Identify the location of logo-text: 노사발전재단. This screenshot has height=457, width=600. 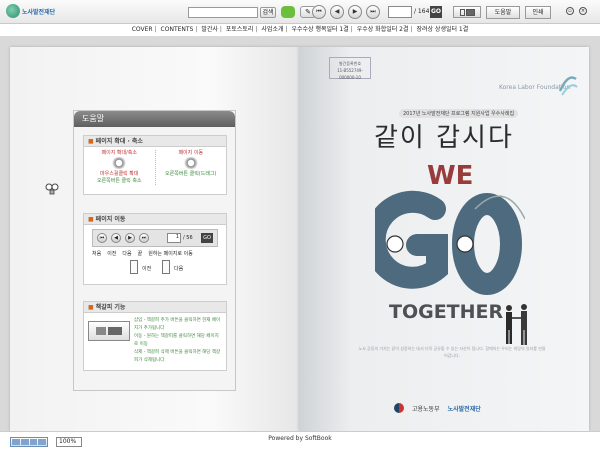
(39, 12).